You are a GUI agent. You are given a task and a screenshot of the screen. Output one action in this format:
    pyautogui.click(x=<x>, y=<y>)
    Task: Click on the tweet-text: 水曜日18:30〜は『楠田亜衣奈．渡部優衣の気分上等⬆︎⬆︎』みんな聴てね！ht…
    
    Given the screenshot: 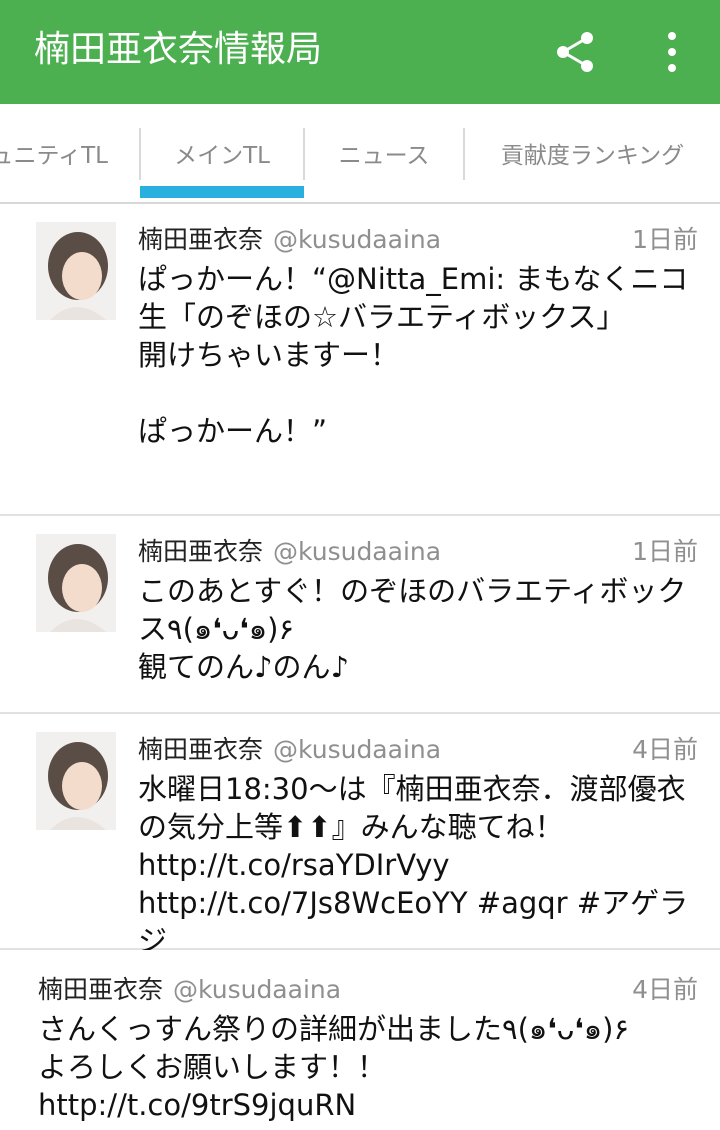 What is the action you would take?
    pyautogui.click(x=413, y=865)
    